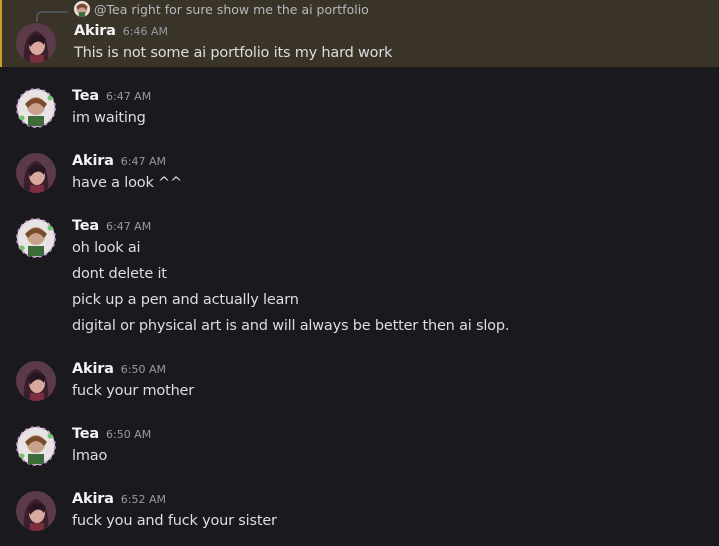  Describe the element at coordinates (119, 369) in the screenshot. I see `message-header: Akira 6:50 AM` at that location.